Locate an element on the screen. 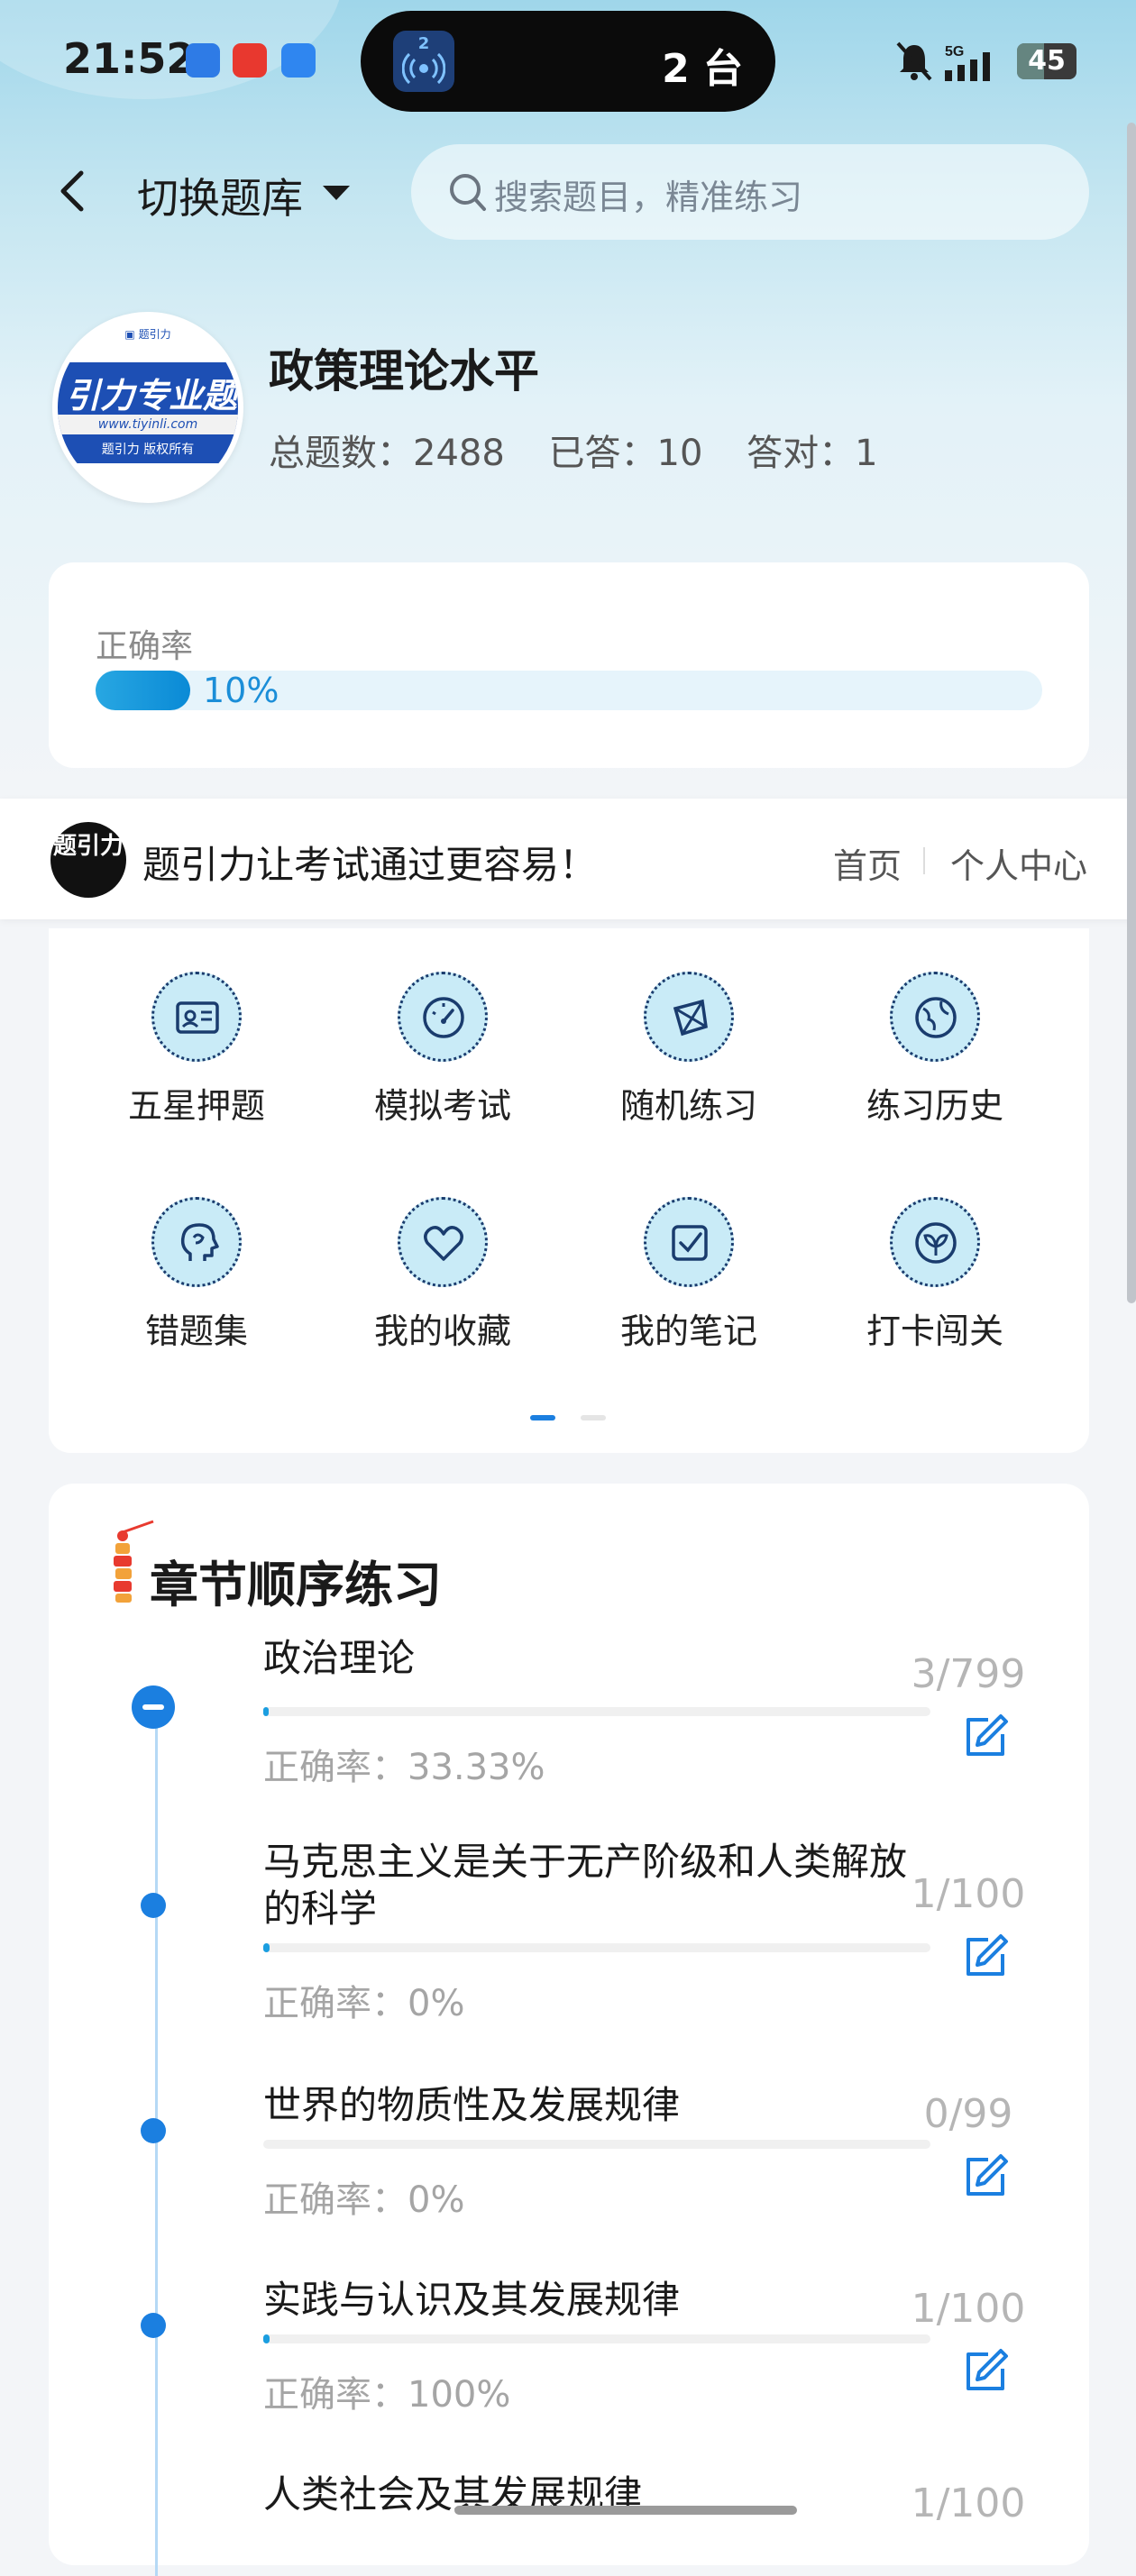 The width and height of the screenshot is (1136, 2576). home-indicator is located at coordinates (625, 2511).